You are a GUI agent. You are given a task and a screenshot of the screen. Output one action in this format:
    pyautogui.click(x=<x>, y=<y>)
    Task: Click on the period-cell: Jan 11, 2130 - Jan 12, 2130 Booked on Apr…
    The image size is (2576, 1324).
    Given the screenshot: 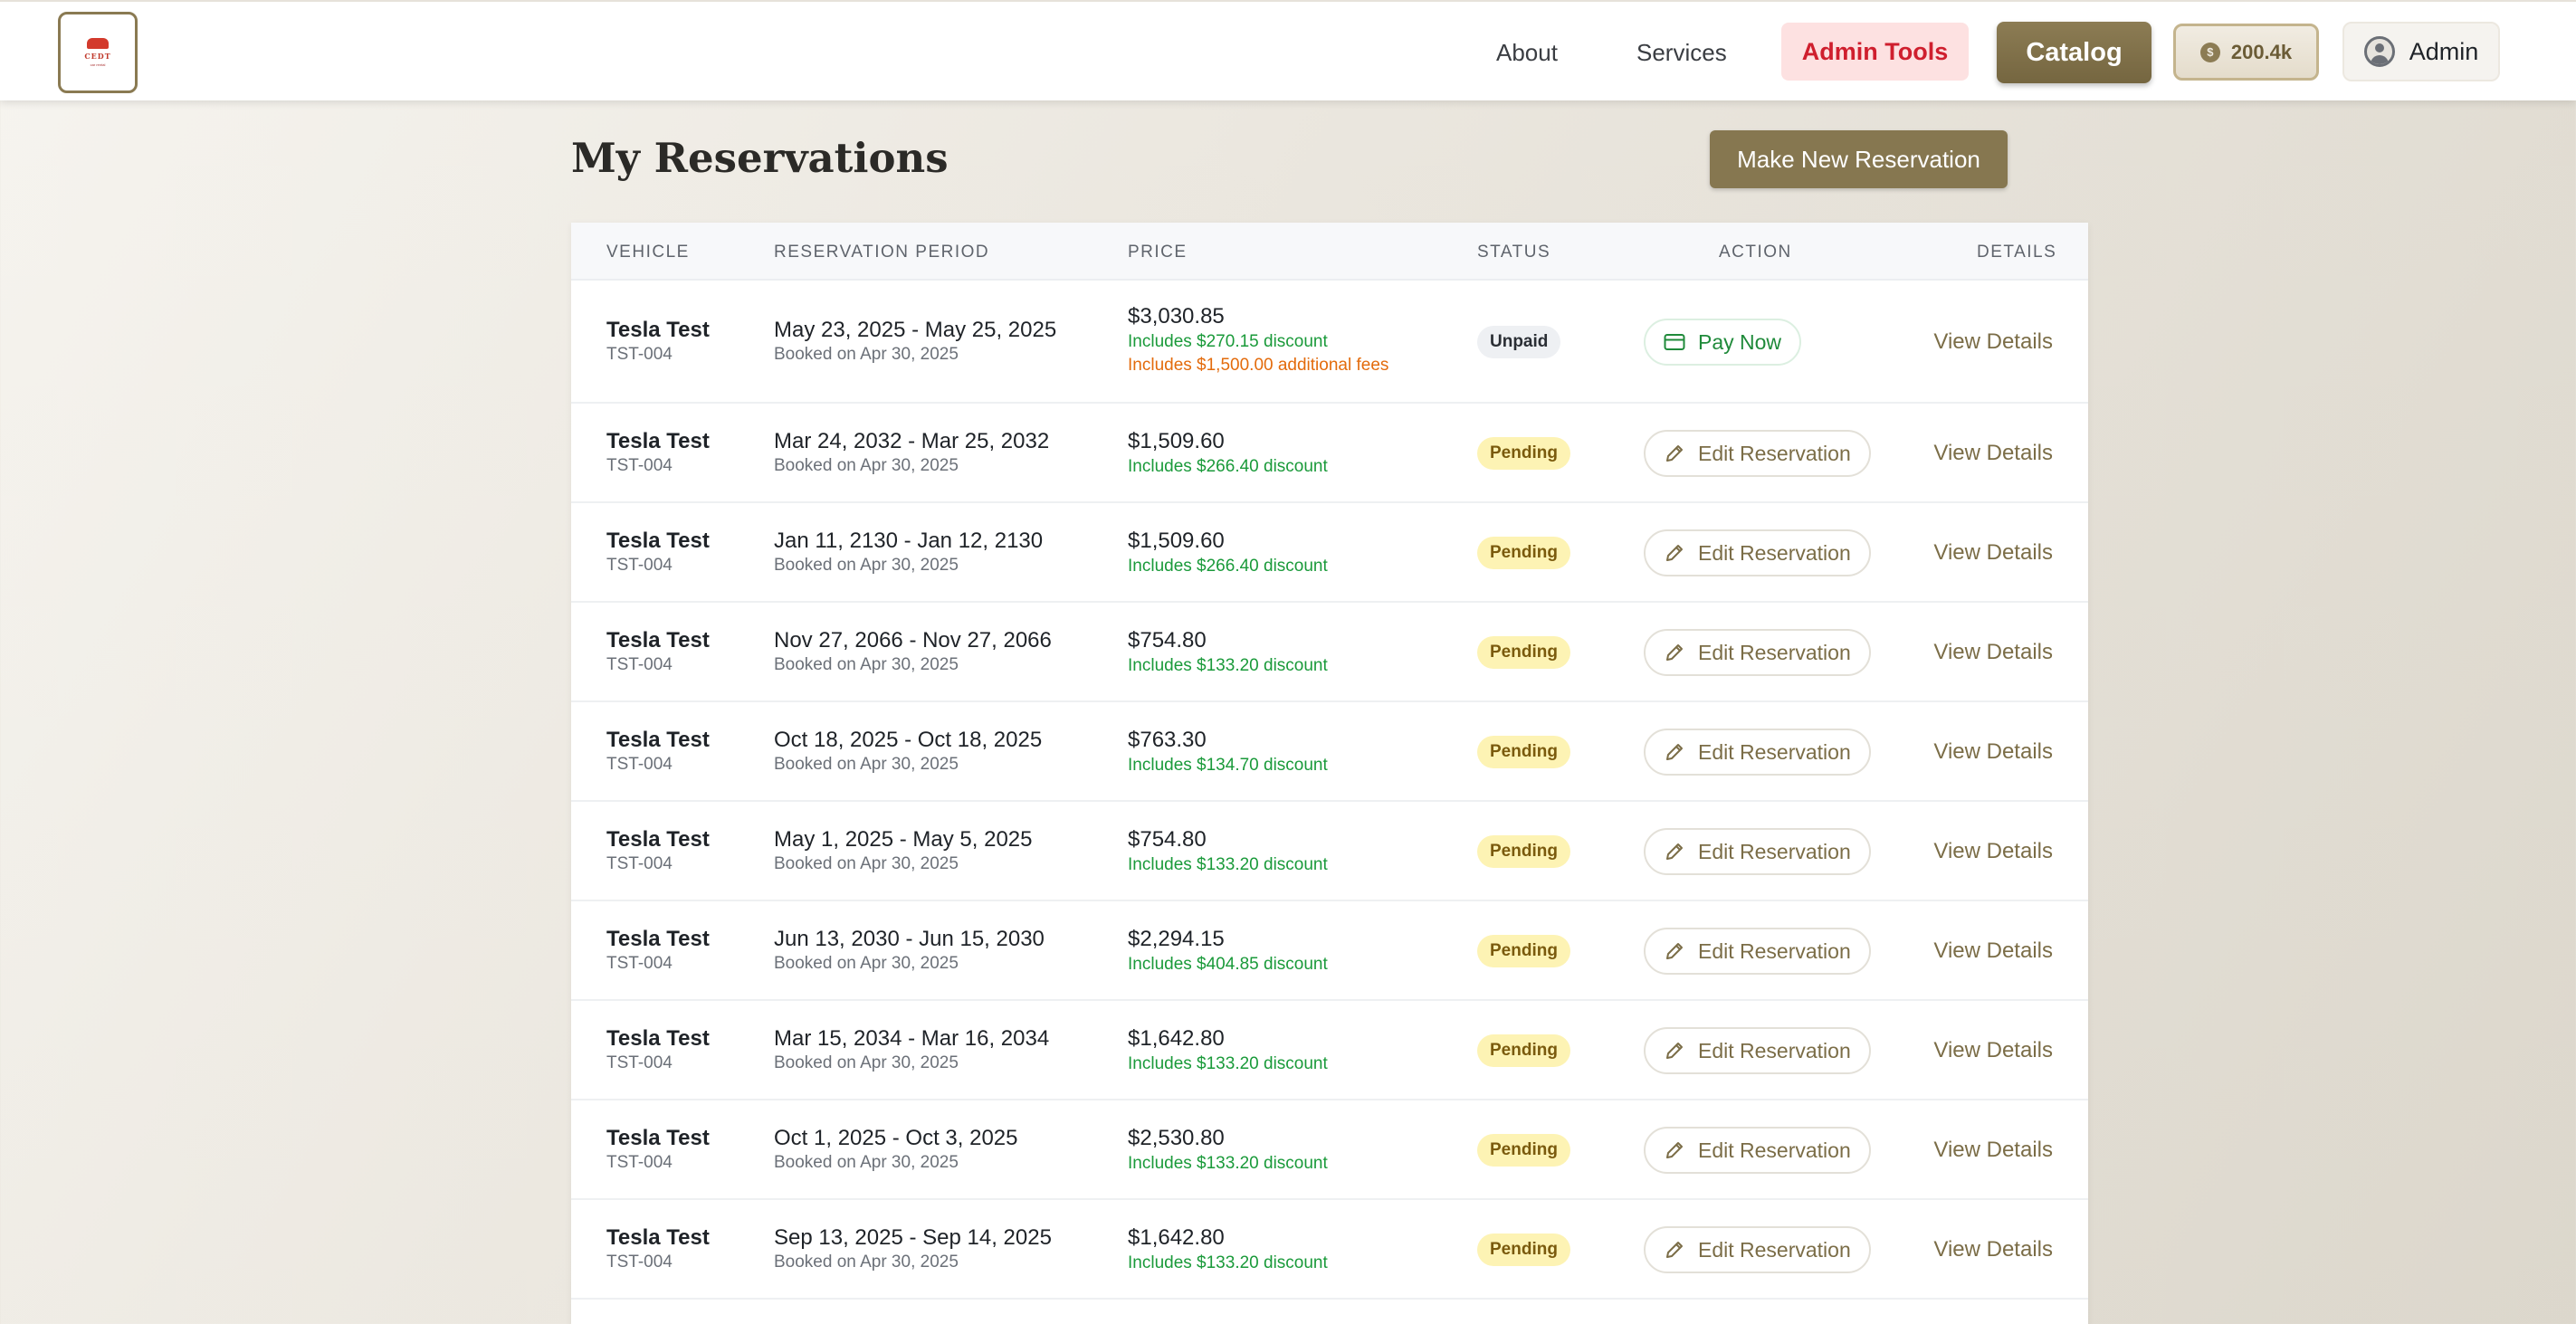 What is the action you would take?
    pyautogui.click(x=908, y=552)
    